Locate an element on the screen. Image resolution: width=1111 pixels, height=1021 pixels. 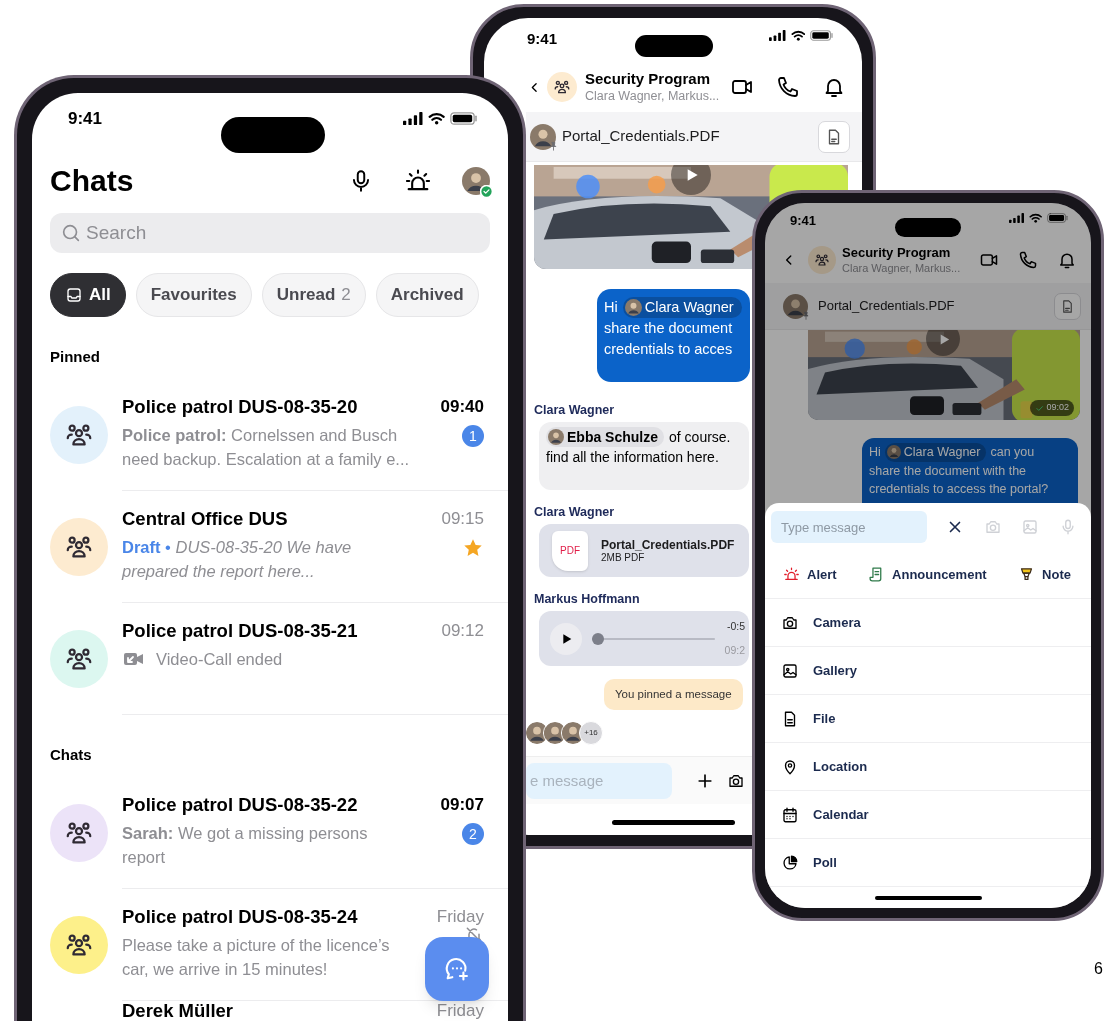
message-text: credentials to access the portal? is located at coordinates (959, 489).